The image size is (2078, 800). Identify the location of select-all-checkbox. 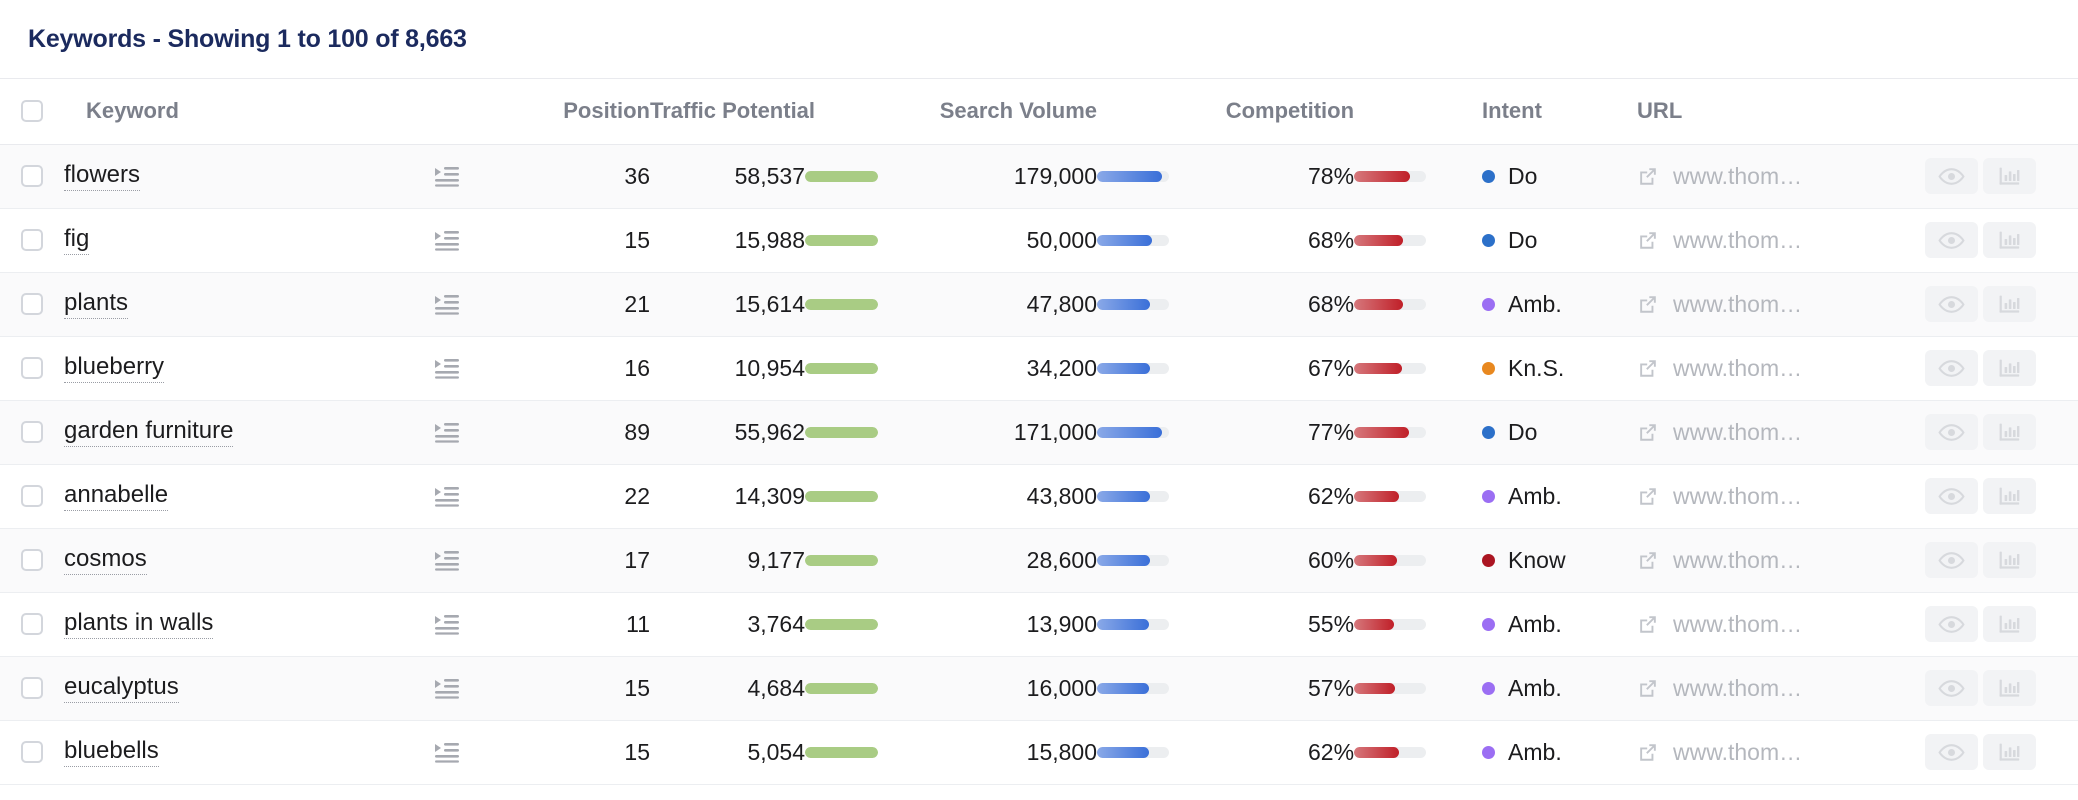
(32, 111).